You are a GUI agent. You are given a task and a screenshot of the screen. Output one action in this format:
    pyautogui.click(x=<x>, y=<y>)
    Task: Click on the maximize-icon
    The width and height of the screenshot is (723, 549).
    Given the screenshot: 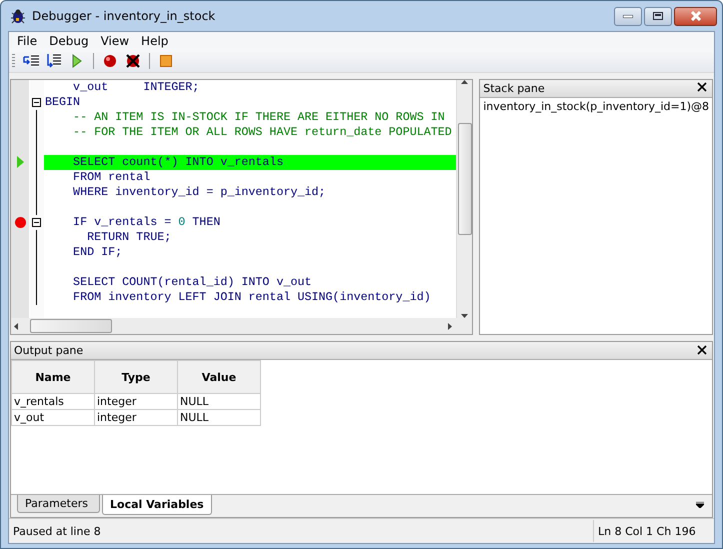 What is the action you would take?
    pyautogui.click(x=658, y=16)
    